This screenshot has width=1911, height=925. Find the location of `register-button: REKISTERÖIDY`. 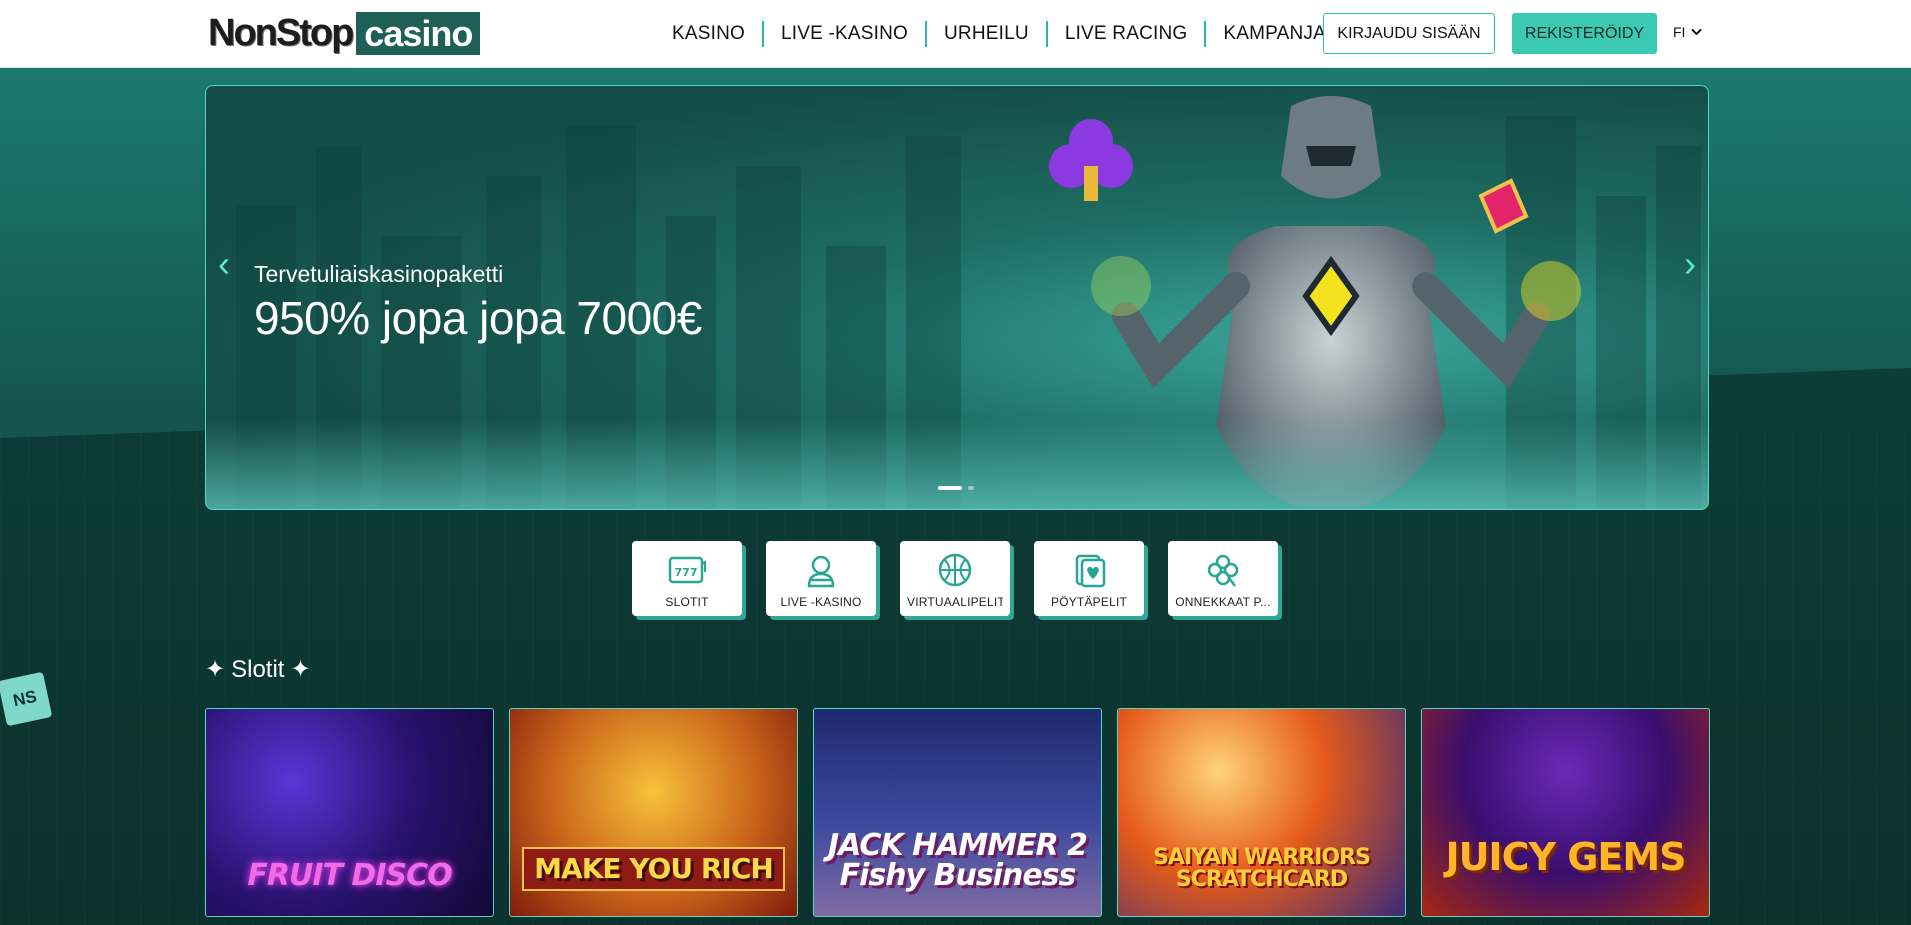

register-button: REKISTERÖIDY is located at coordinates (1584, 33).